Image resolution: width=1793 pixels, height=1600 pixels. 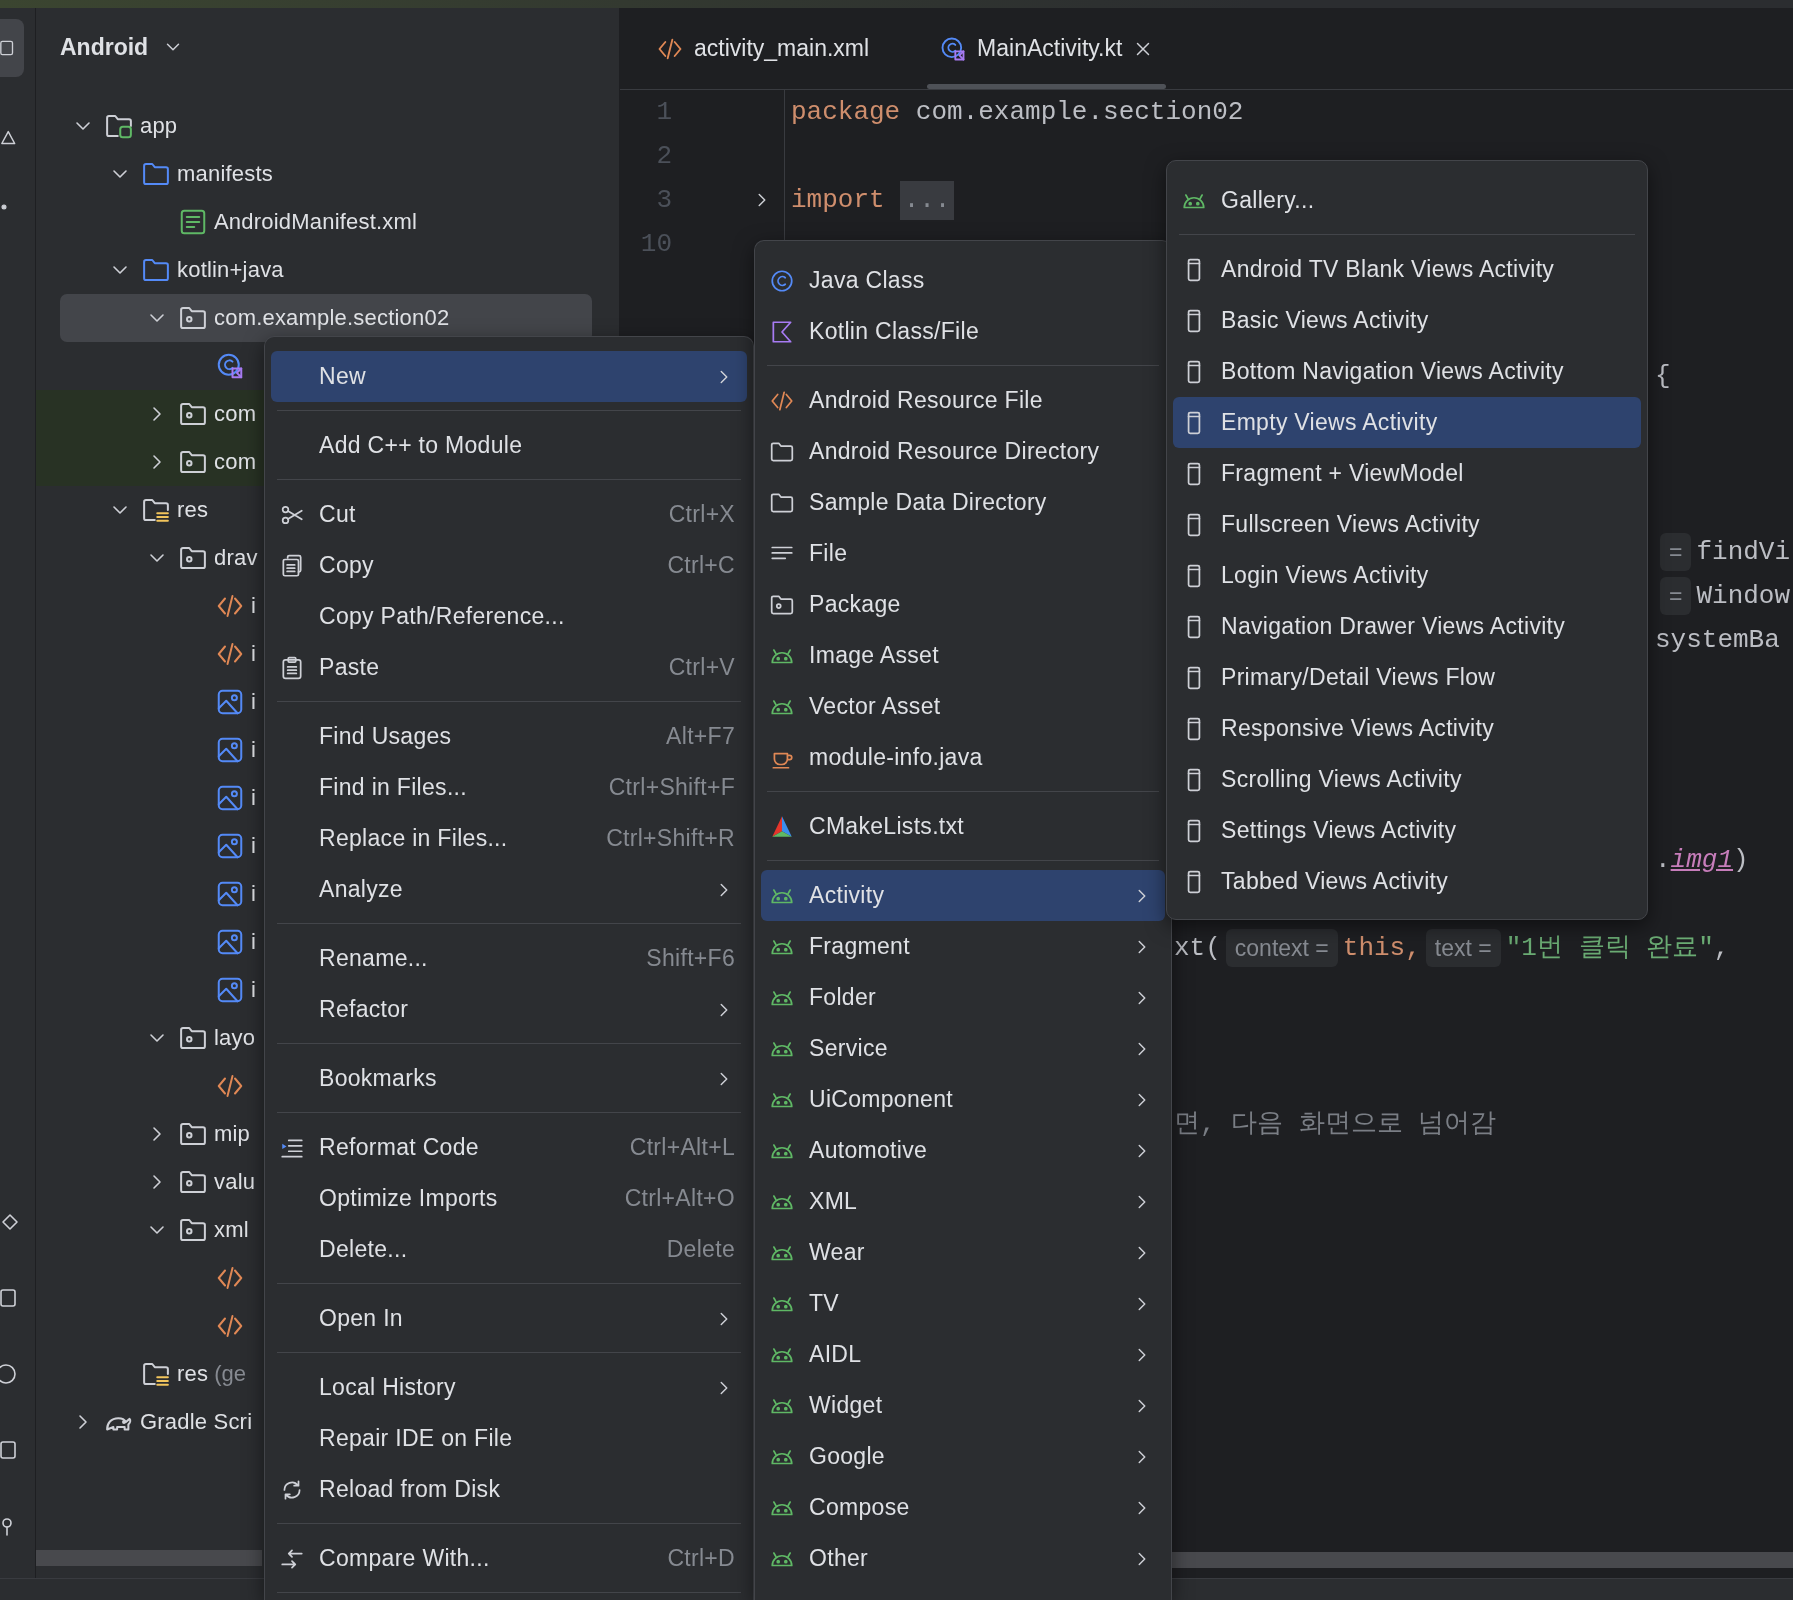 What do you see at coordinates (1609, 948) in the screenshot?
I see `string-literal: "1번 클릭 완료"` at bounding box center [1609, 948].